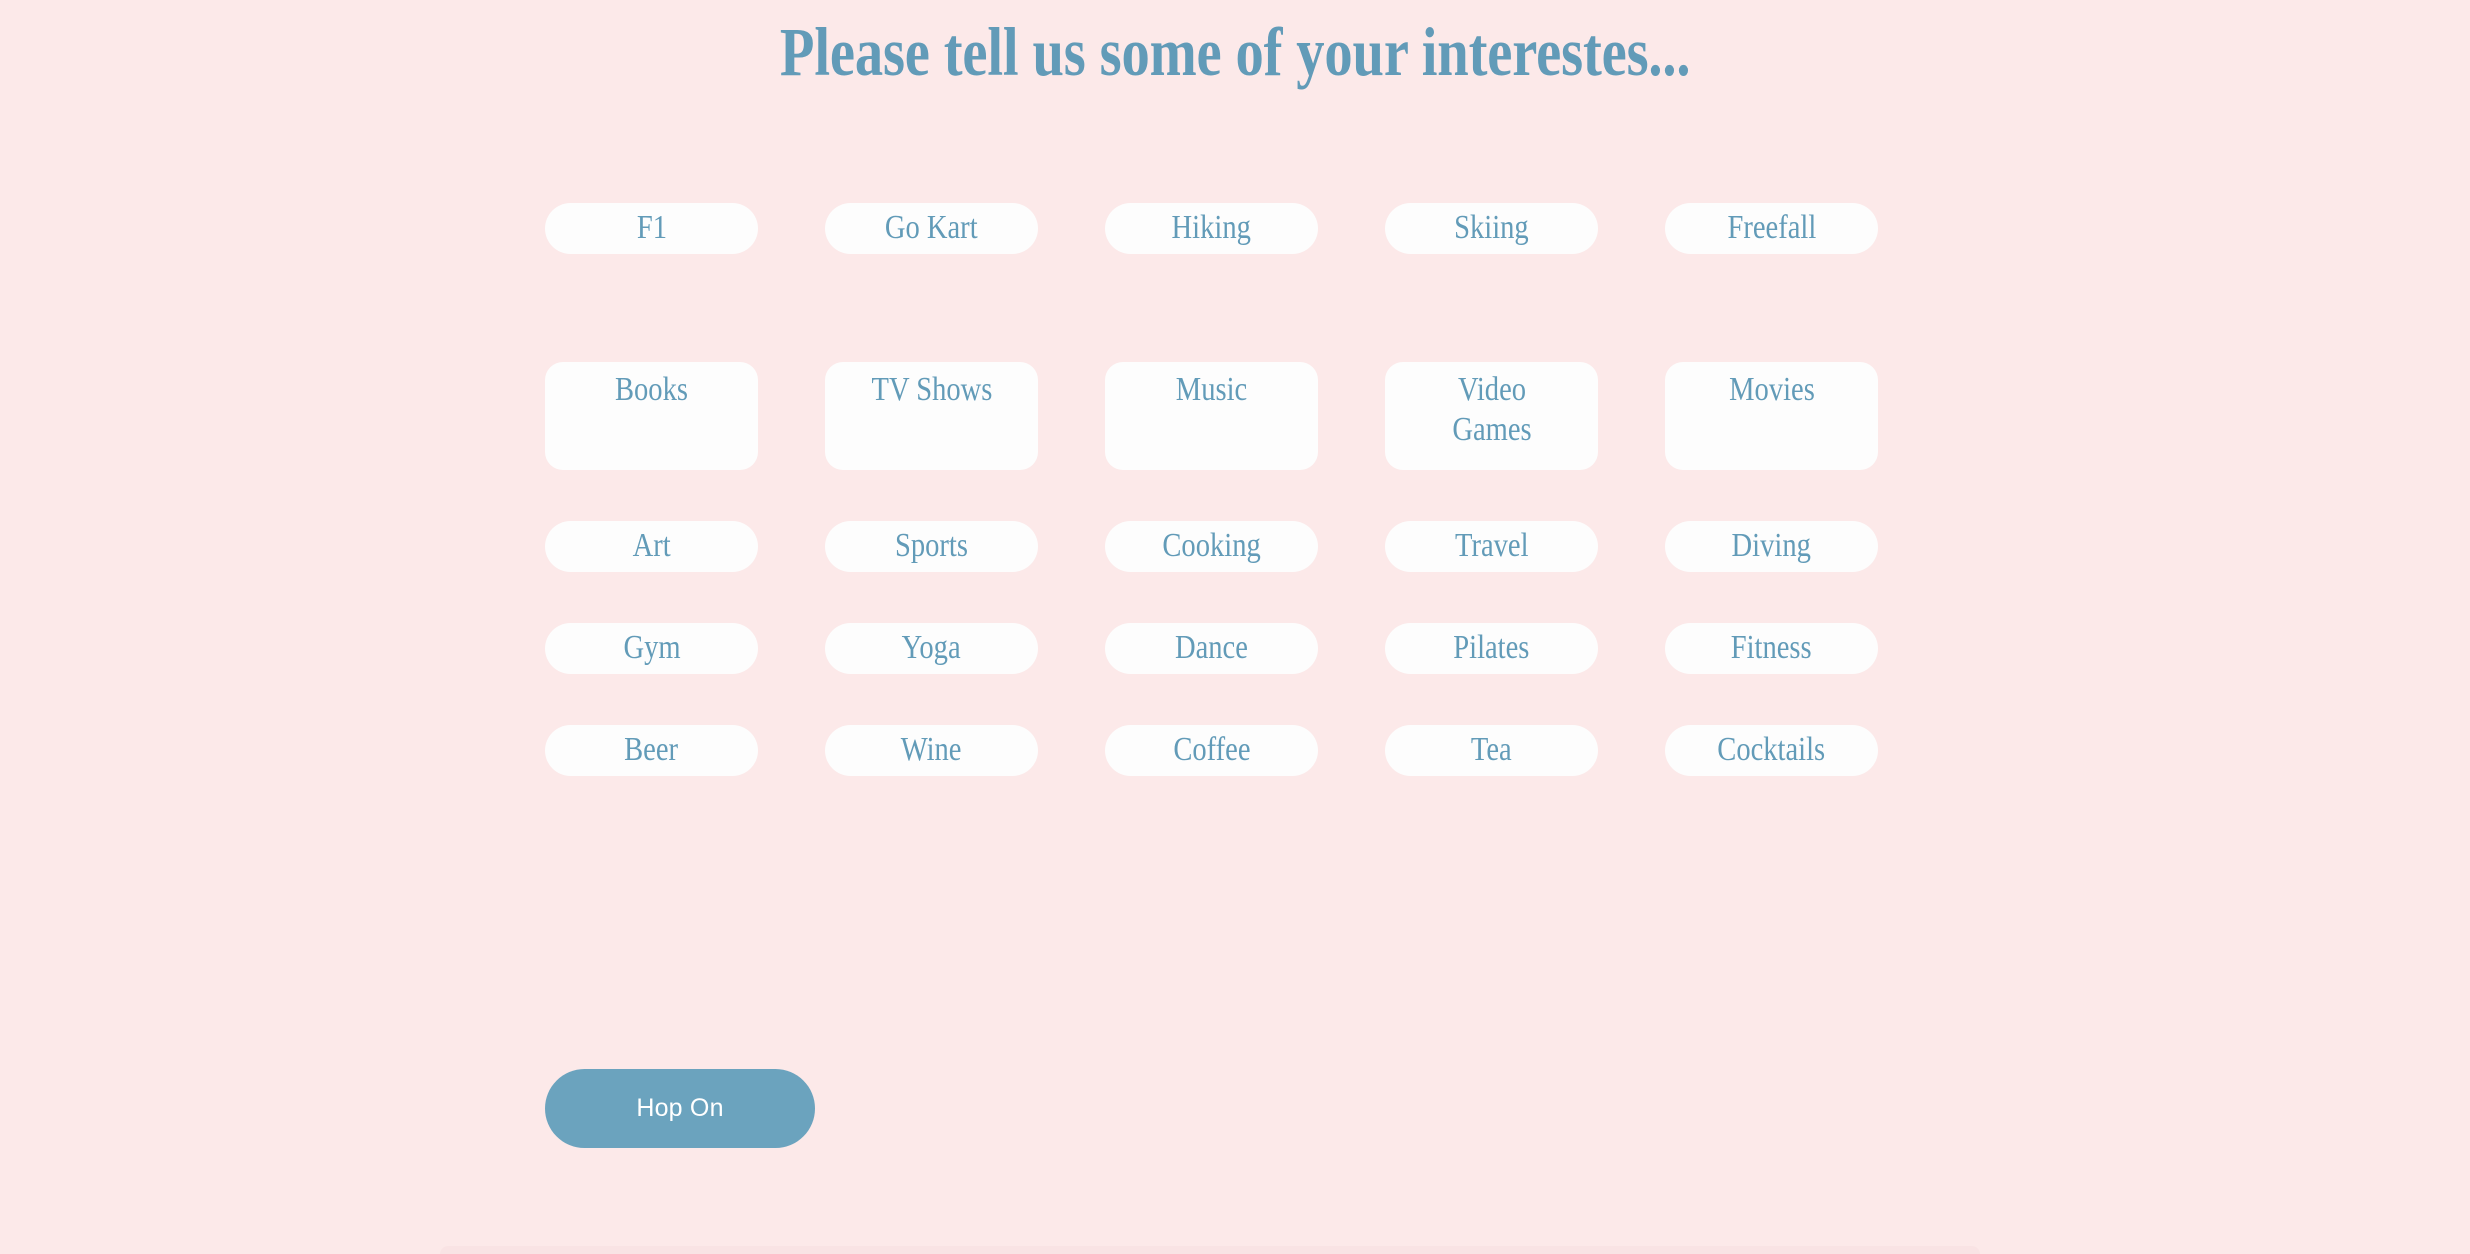 Image resolution: width=2470 pixels, height=1254 pixels. I want to click on hop-on-button: Hop On, so click(680, 1108).